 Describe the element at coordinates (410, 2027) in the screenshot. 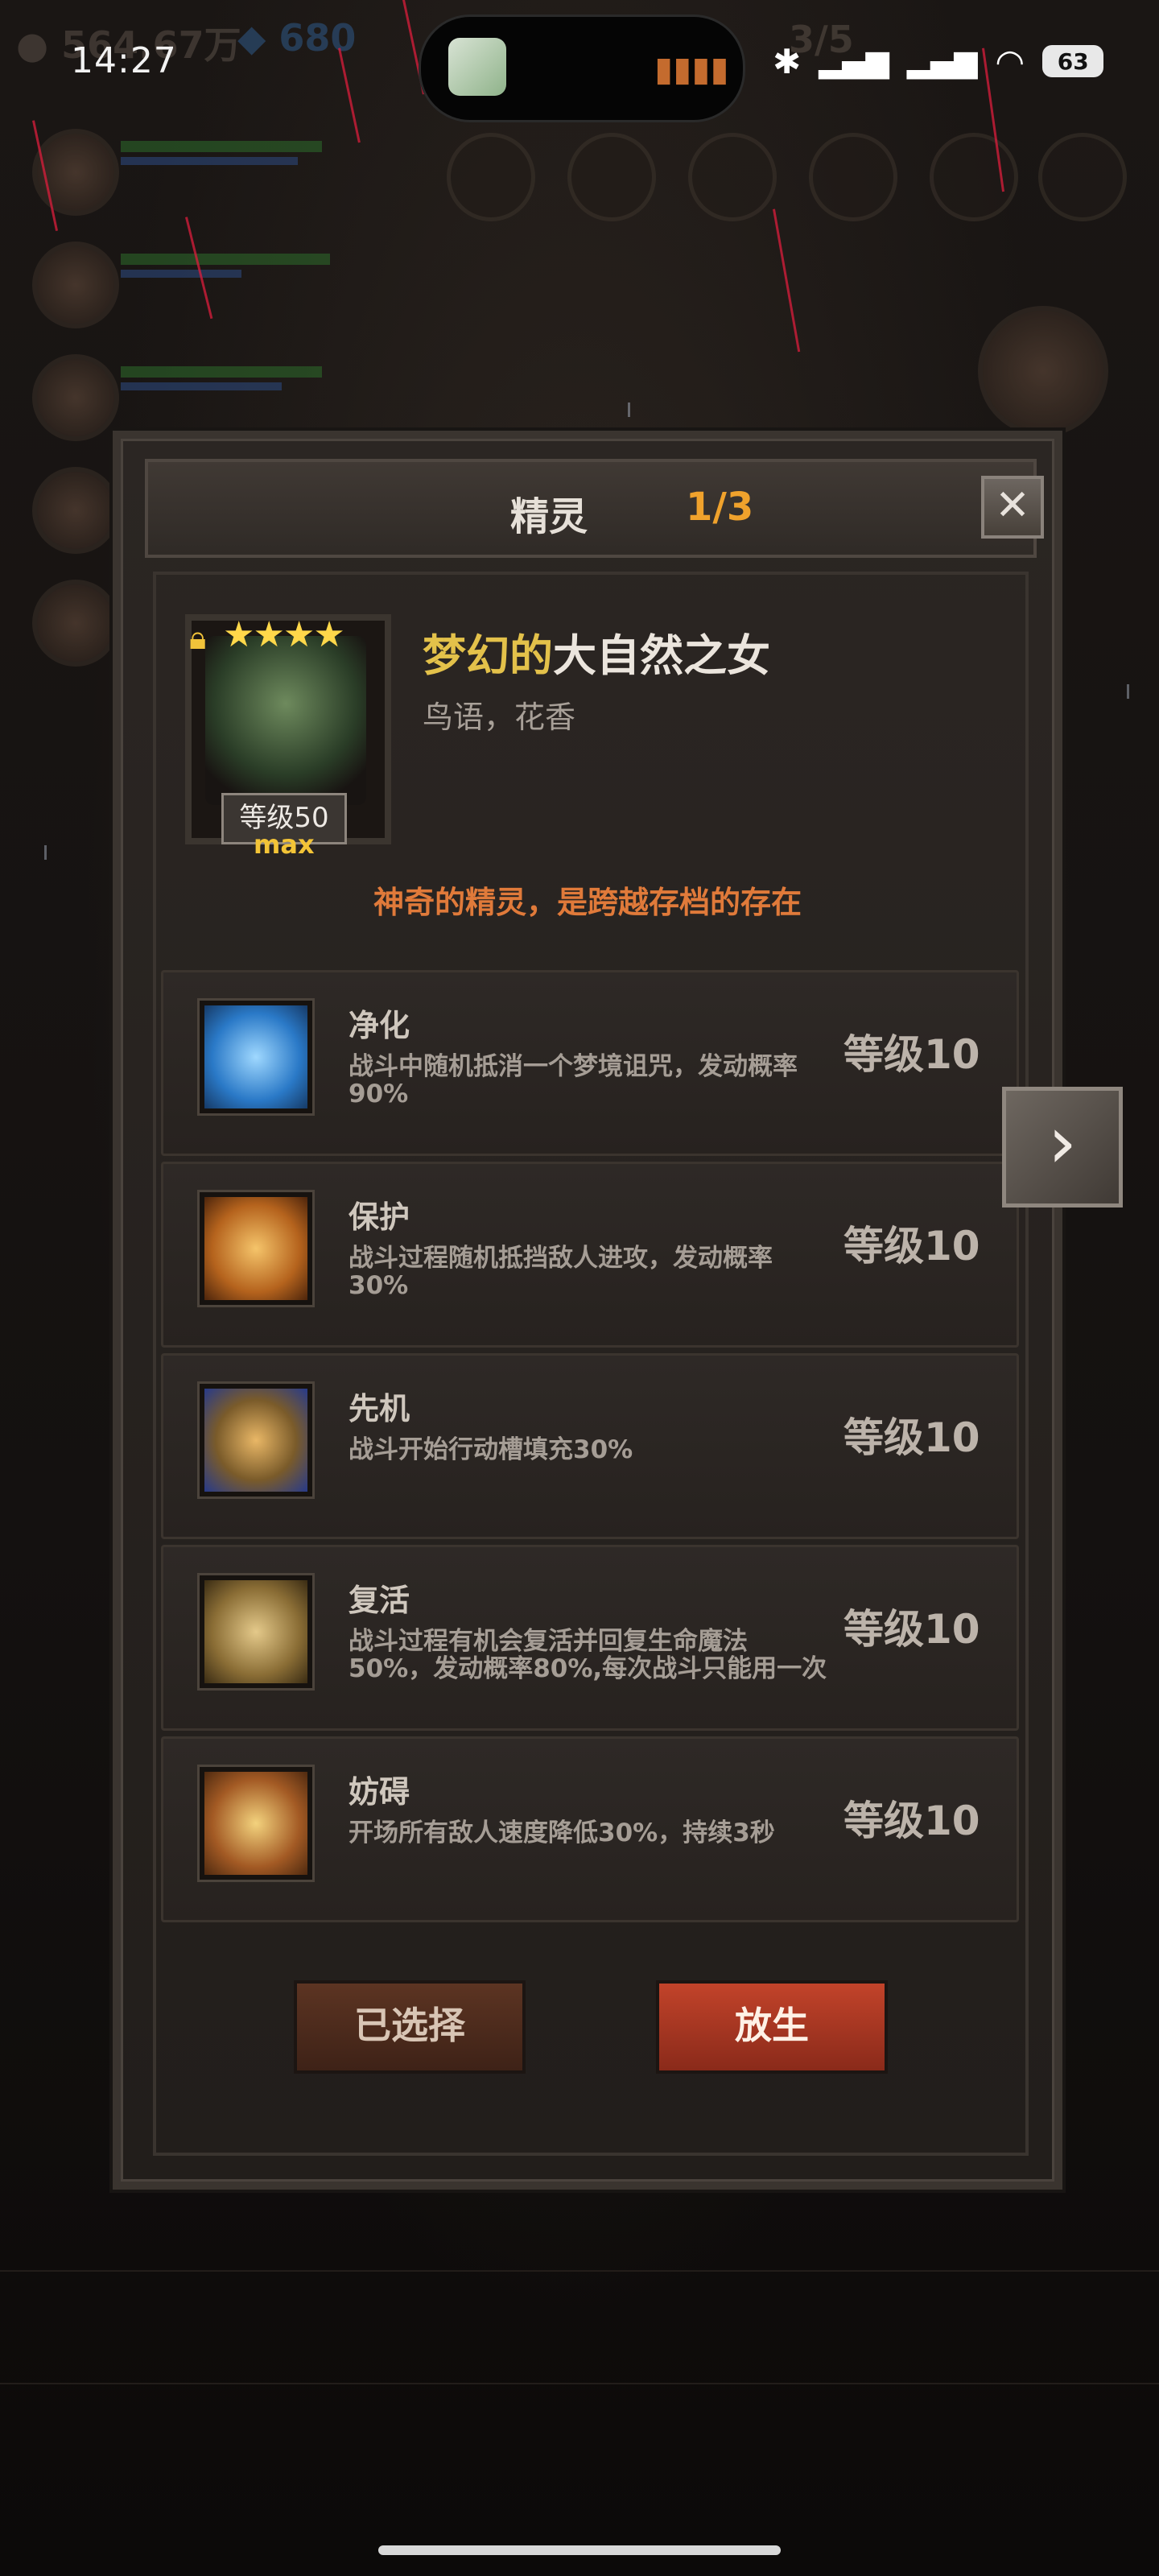

I see `selected-button: 已选择` at that location.